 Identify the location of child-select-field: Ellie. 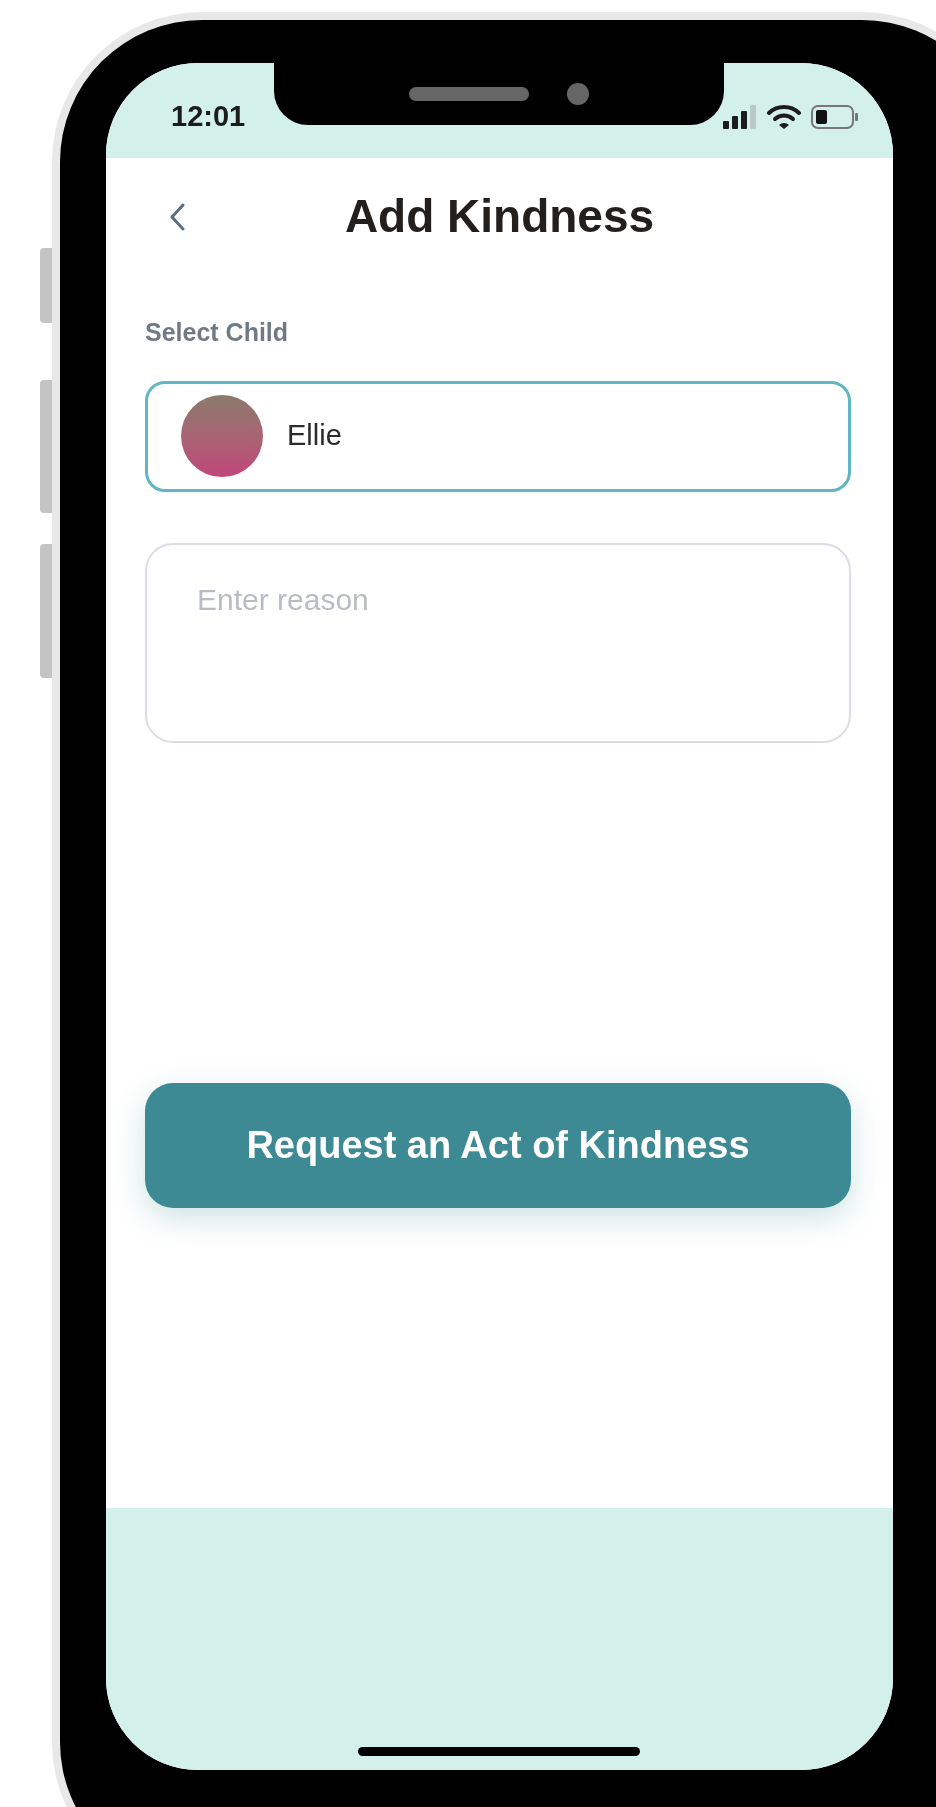
(498, 436).